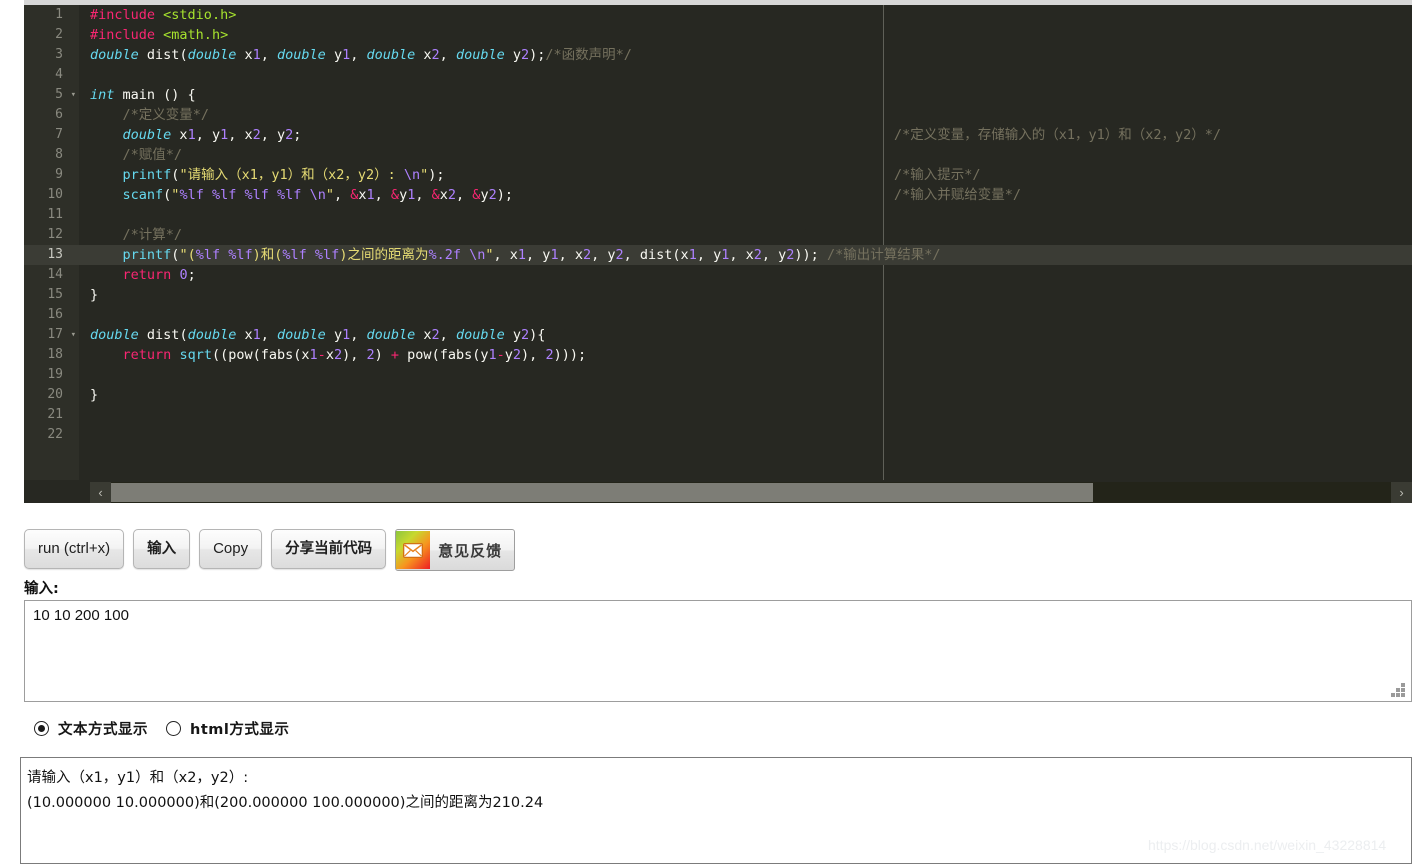  I want to click on mail-icon, so click(413, 550).